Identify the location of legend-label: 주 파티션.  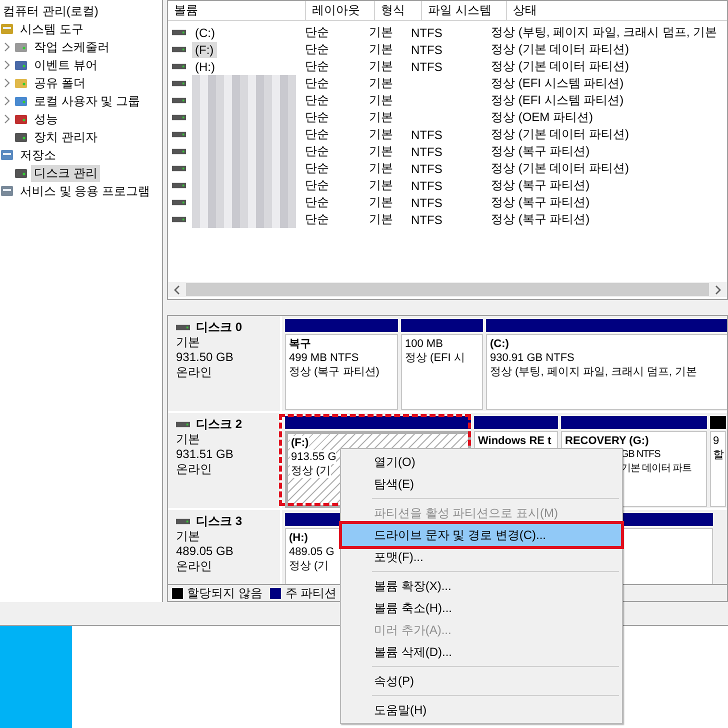
(311, 593).